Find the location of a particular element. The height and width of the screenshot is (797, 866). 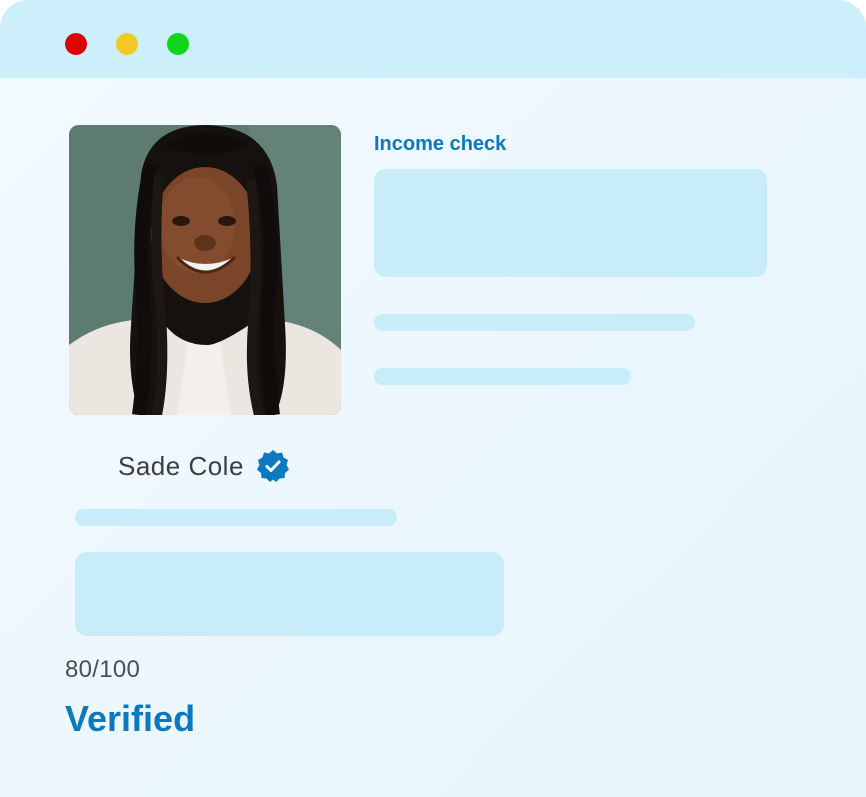

minimize-window-button is located at coordinates (127, 44).